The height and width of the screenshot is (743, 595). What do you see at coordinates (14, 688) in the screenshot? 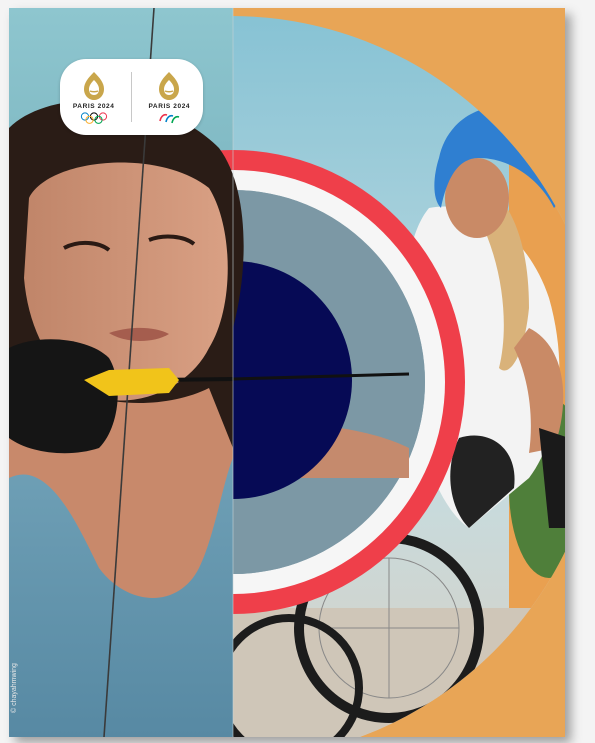
I see `photo-credit: © chayahmwing` at bounding box center [14, 688].